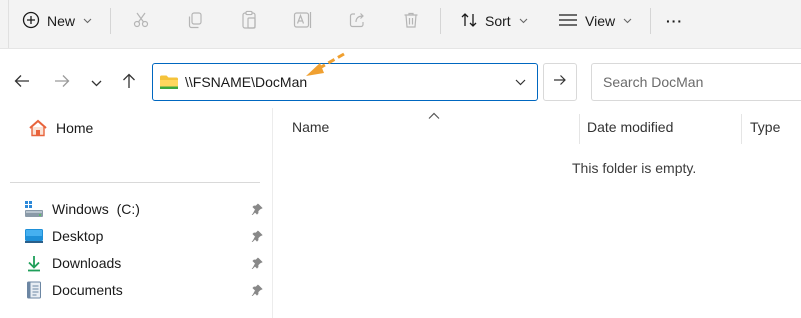  I want to click on copy-icon, so click(195, 20).